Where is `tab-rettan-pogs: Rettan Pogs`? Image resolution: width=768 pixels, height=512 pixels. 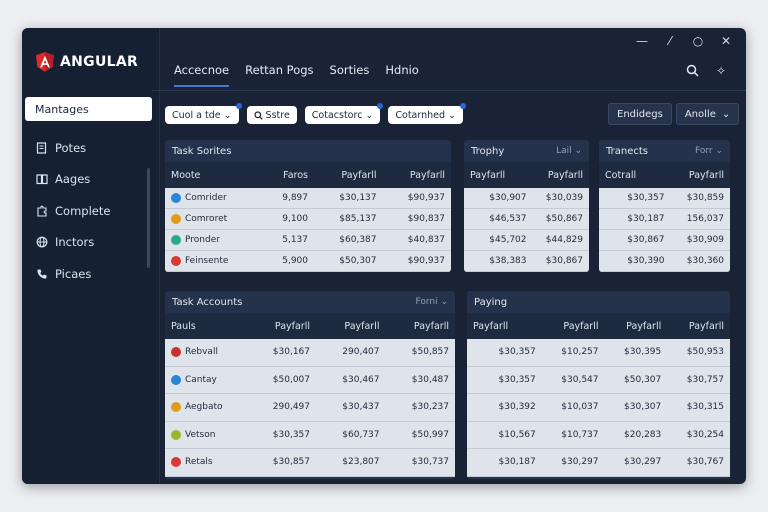 tab-rettan-pogs: Rettan Pogs is located at coordinates (279, 75).